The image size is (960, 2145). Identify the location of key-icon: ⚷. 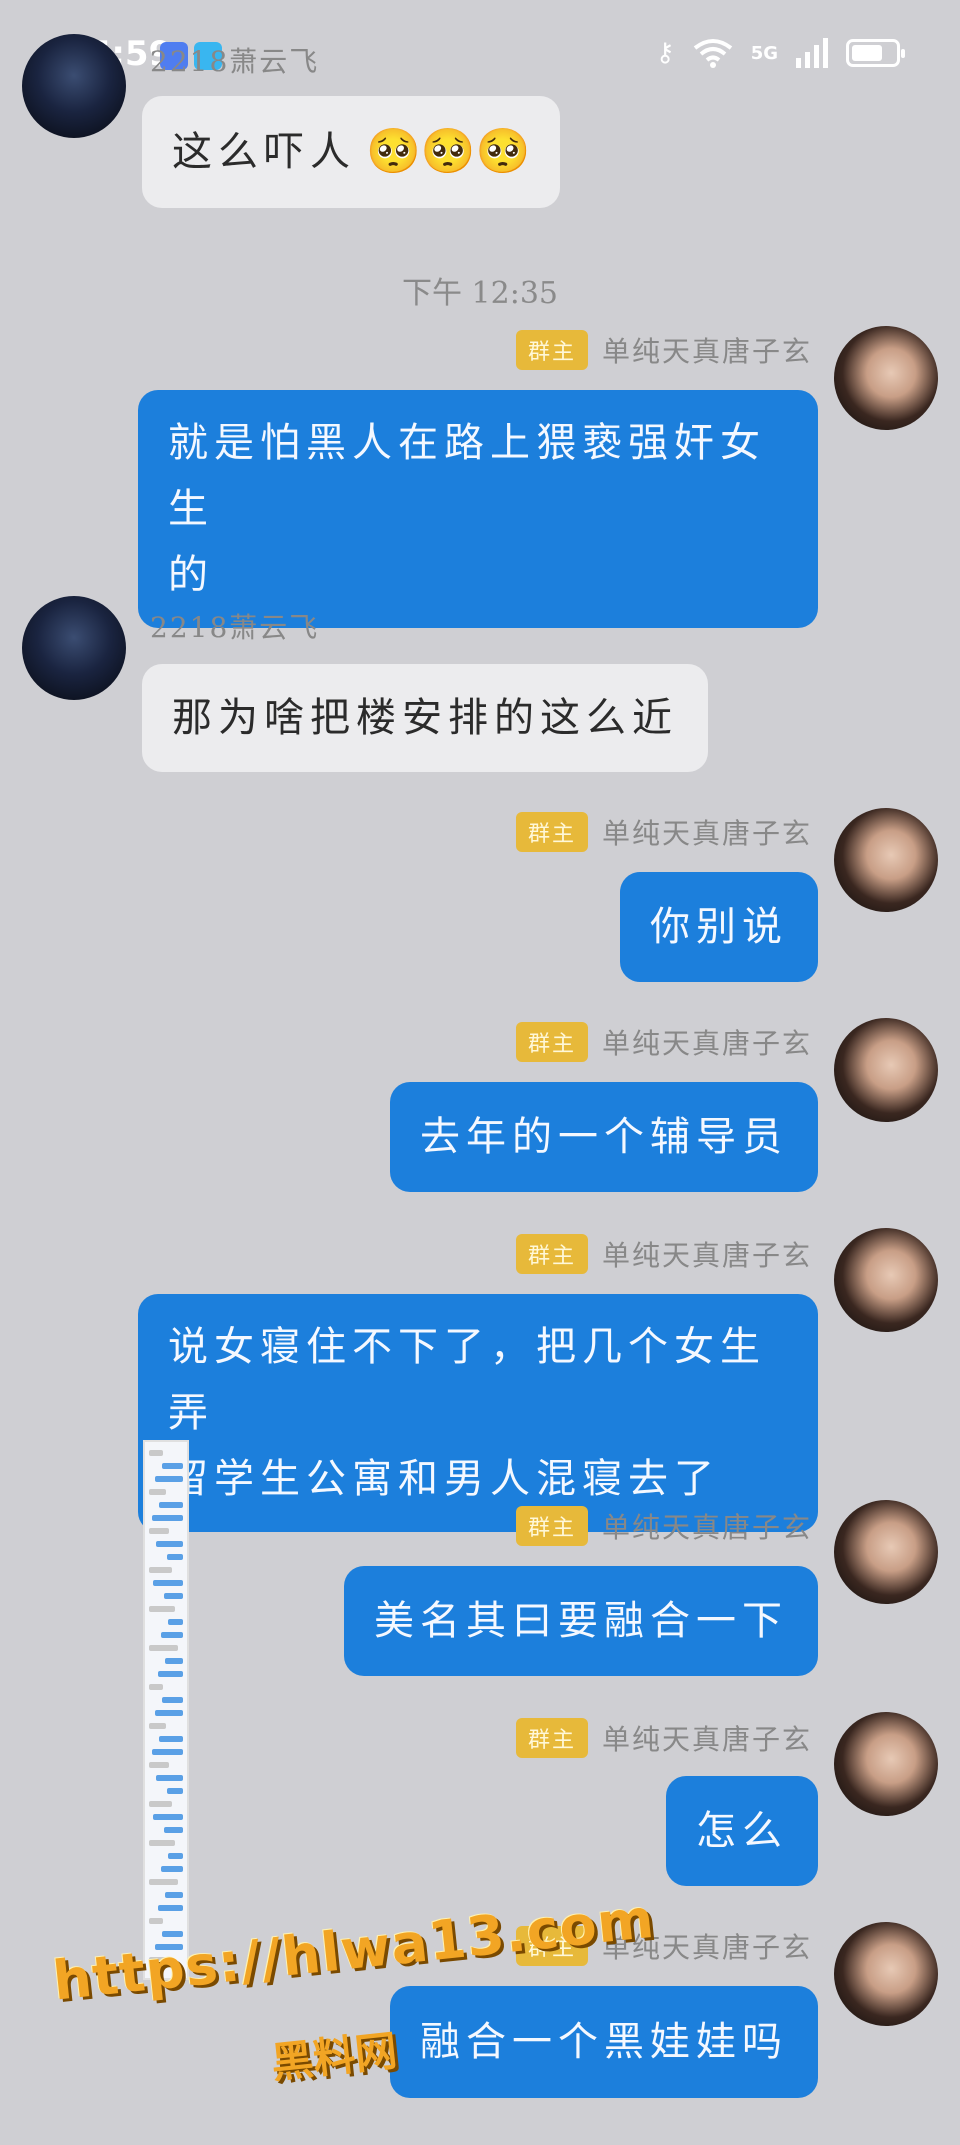
(665, 53).